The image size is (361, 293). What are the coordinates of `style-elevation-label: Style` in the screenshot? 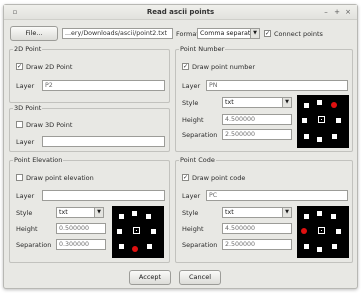 It's located at (24, 213).